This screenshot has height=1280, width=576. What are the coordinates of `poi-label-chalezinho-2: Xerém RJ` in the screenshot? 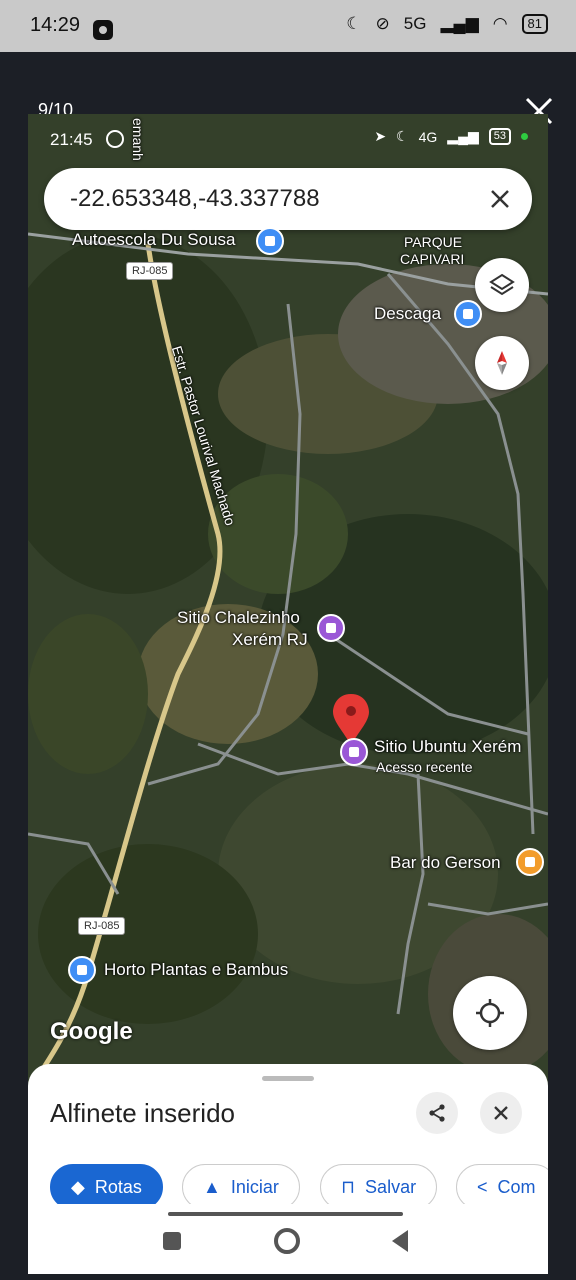 It's located at (270, 640).